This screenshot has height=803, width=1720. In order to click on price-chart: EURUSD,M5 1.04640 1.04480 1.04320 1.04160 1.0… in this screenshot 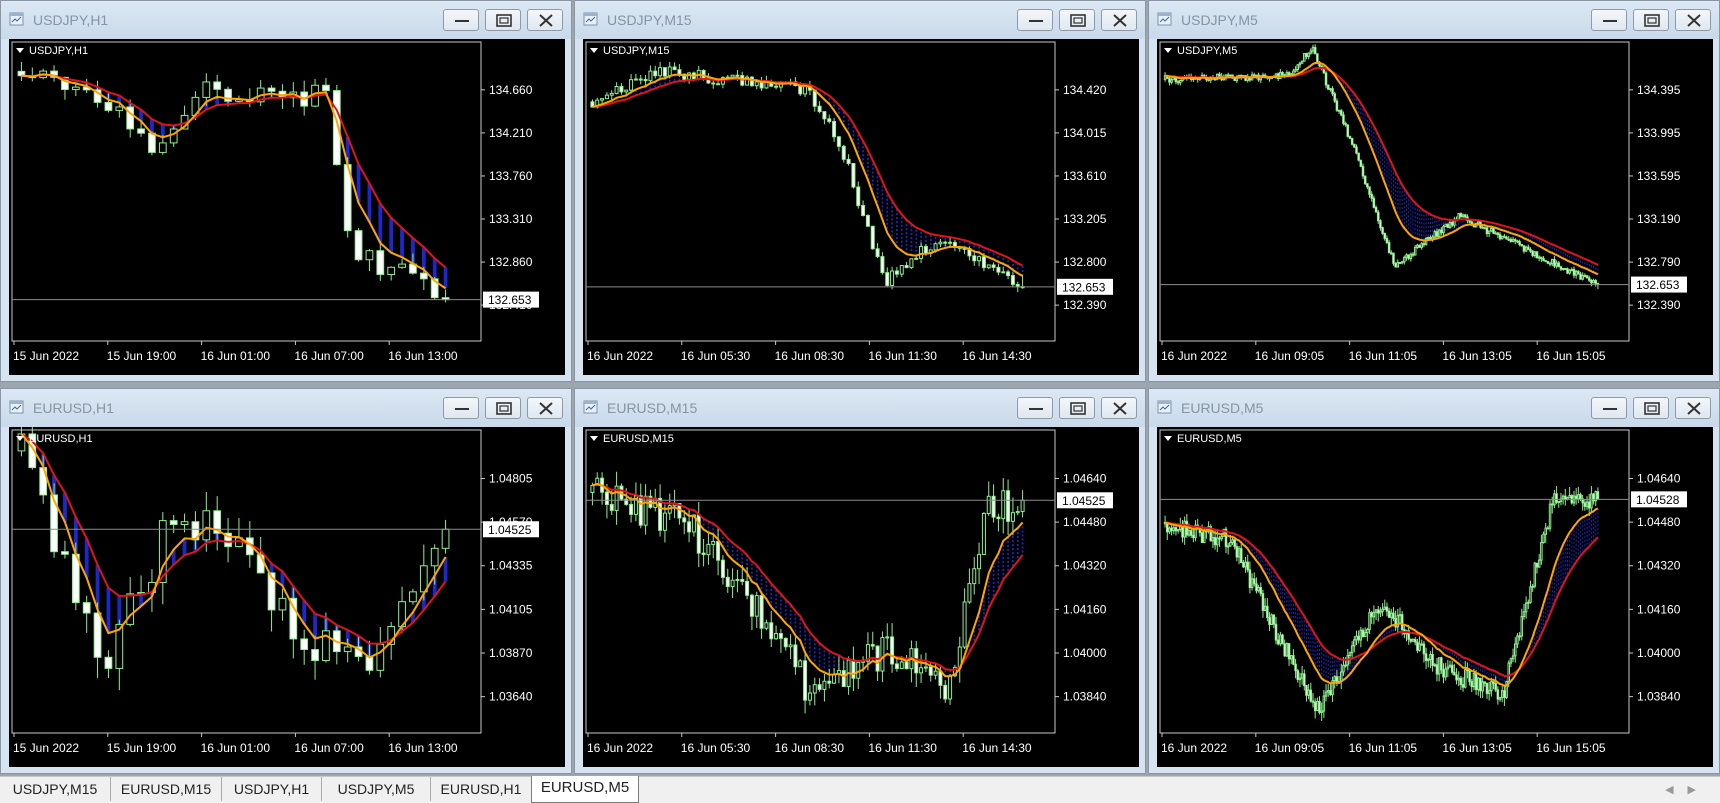, I will do `click(1435, 597)`.